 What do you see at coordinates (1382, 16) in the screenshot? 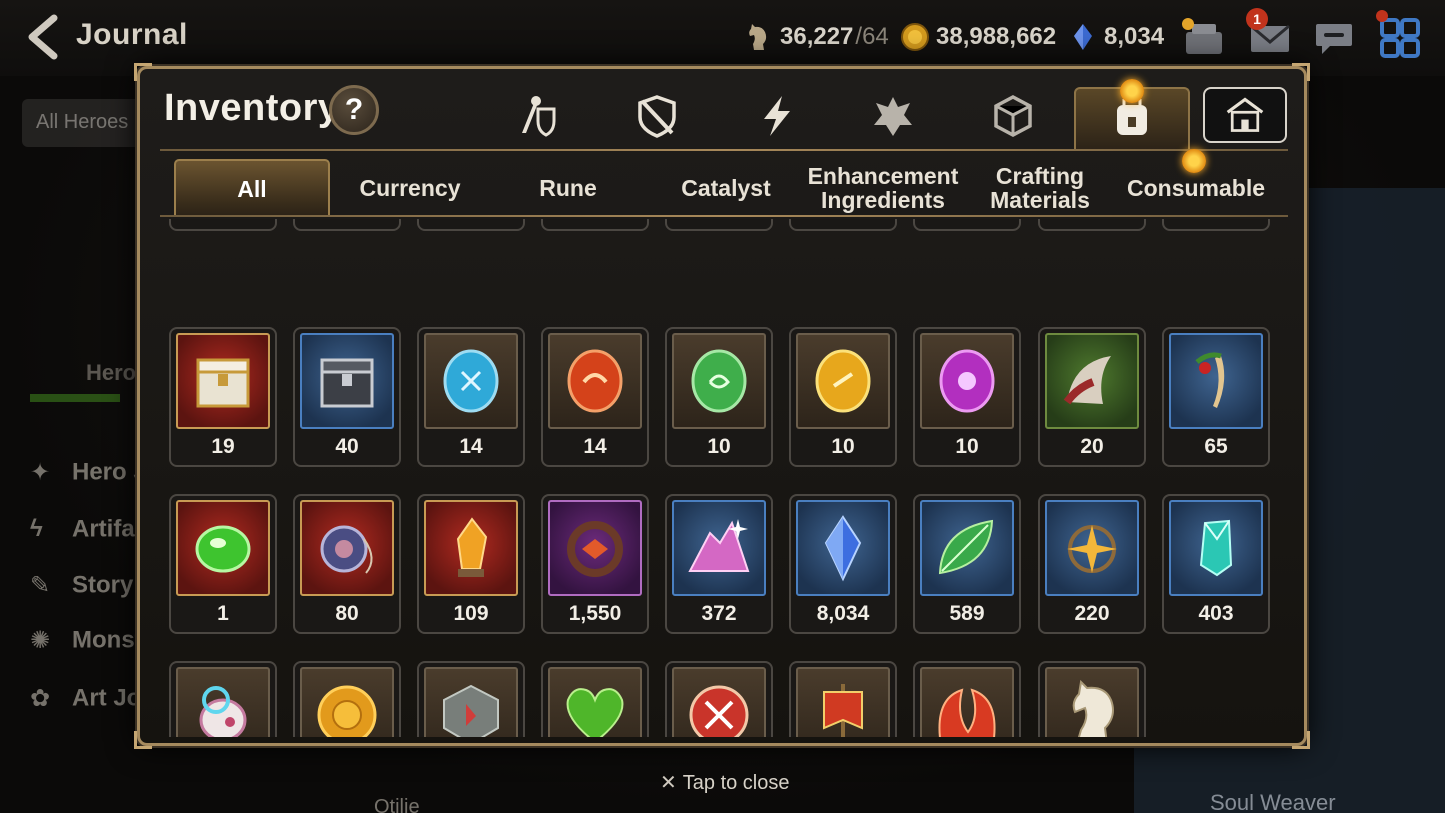
I see `menu-notification-dot` at bounding box center [1382, 16].